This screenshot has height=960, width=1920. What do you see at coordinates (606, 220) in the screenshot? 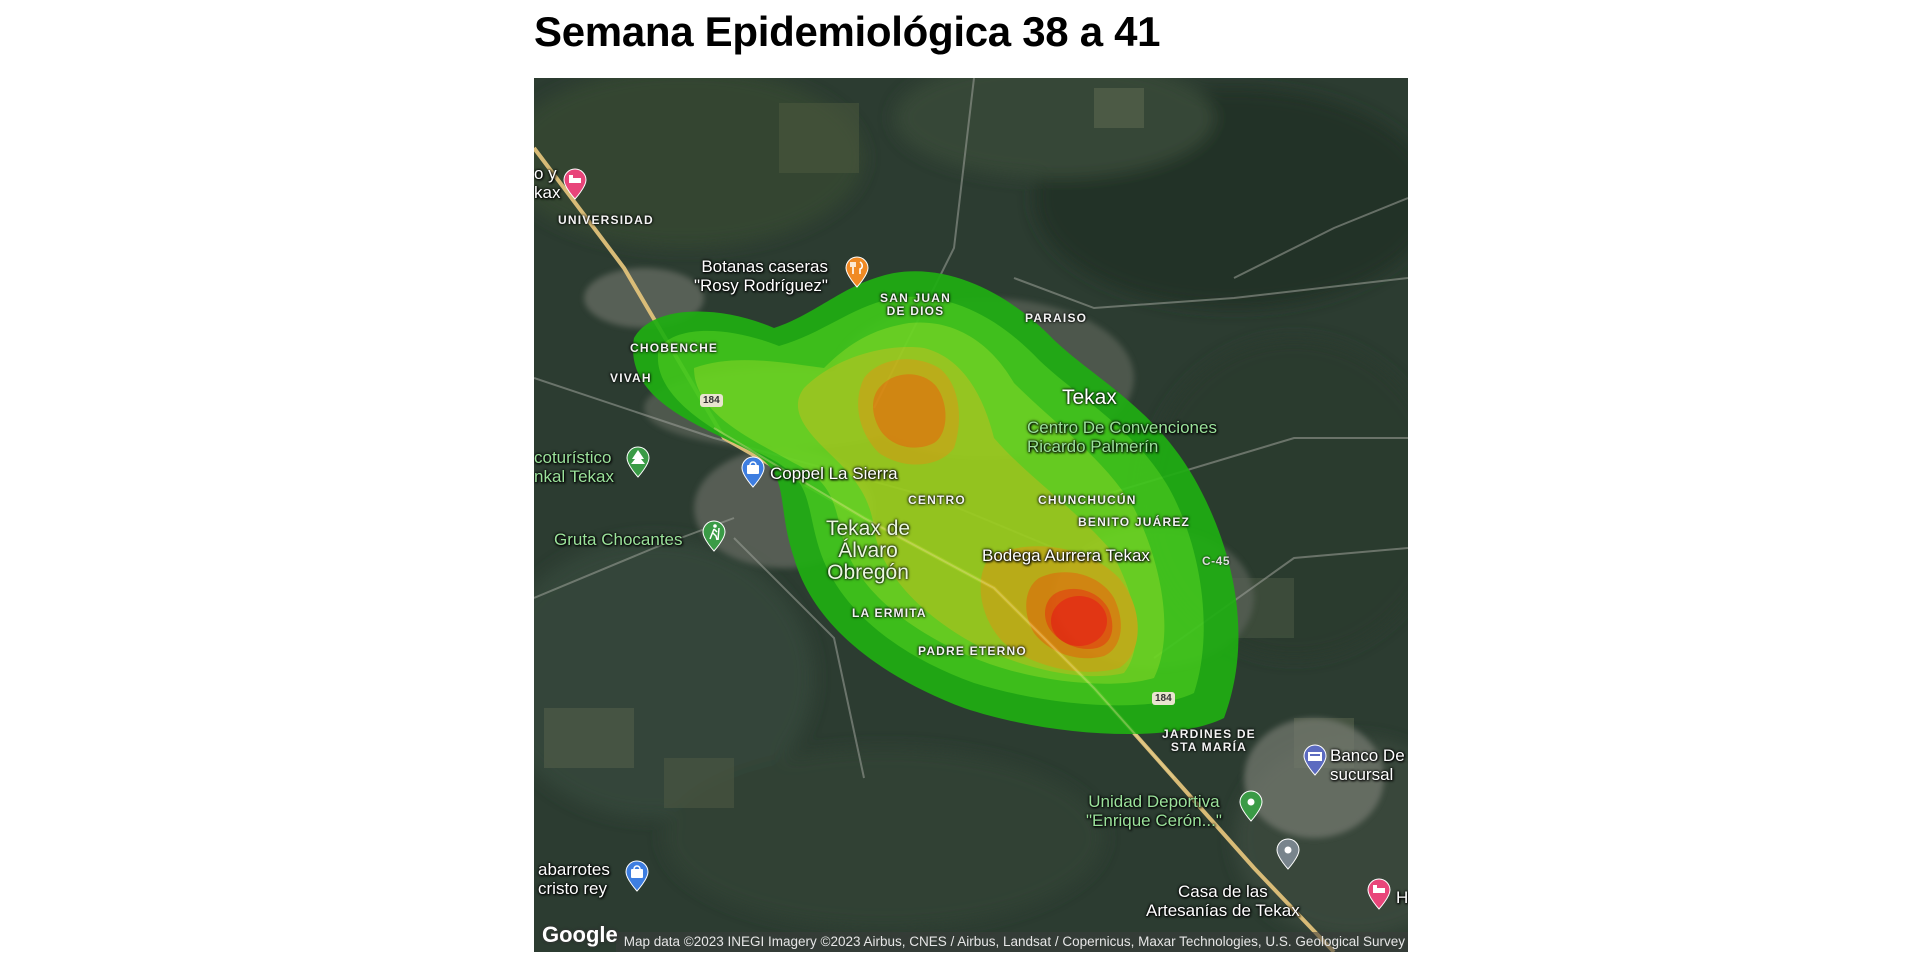
I see `neighborhood-label-universidad: UNIVERSIDAD` at bounding box center [606, 220].